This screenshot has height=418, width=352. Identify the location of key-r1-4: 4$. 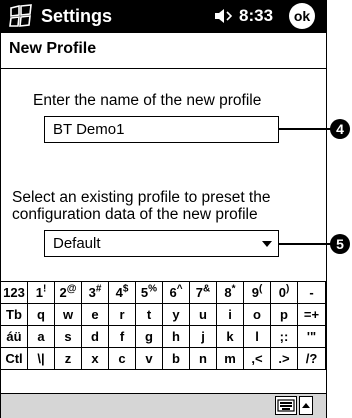
(122, 292).